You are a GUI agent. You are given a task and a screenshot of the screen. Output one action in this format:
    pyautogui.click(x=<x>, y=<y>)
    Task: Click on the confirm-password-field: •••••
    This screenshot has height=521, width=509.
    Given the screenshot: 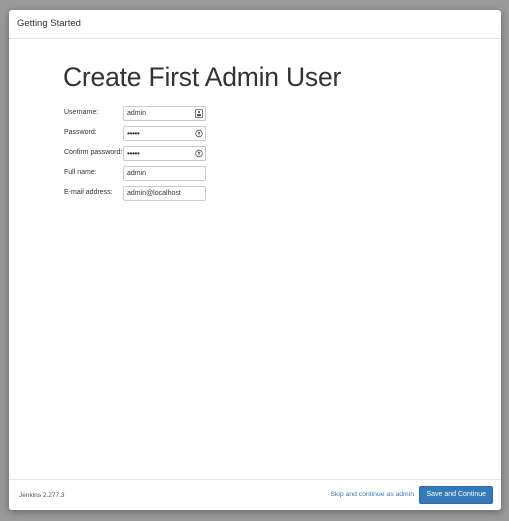 What is the action you would take?
    pyautogui.click(x=164, y=153)
    